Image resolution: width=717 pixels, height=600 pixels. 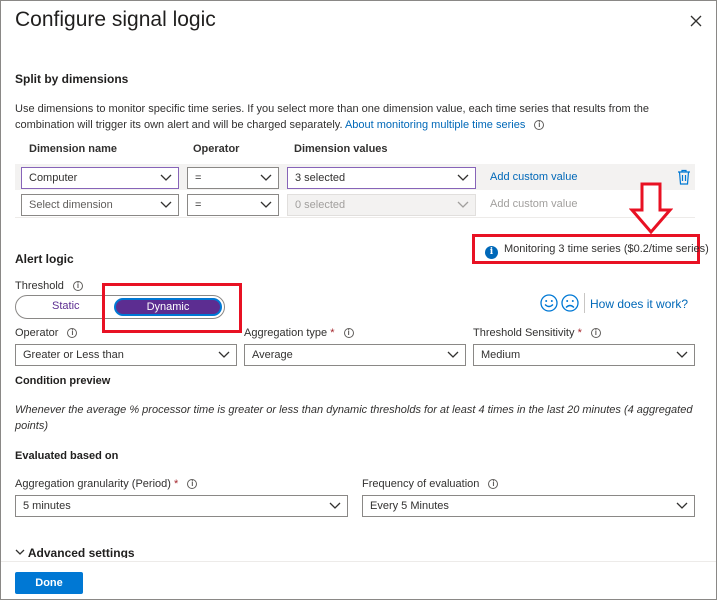 I want to click on add-custom-value-disabled: Add custom value, so click(x=534, y=204).